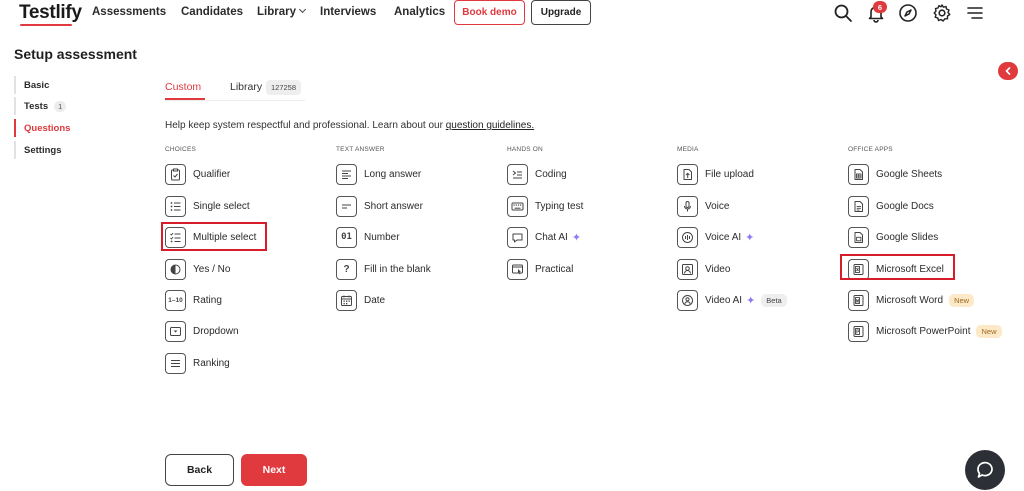 This screenshot has width=1024, height=491. I want to click on nav-assessments: Assessments, so click(129, 12).